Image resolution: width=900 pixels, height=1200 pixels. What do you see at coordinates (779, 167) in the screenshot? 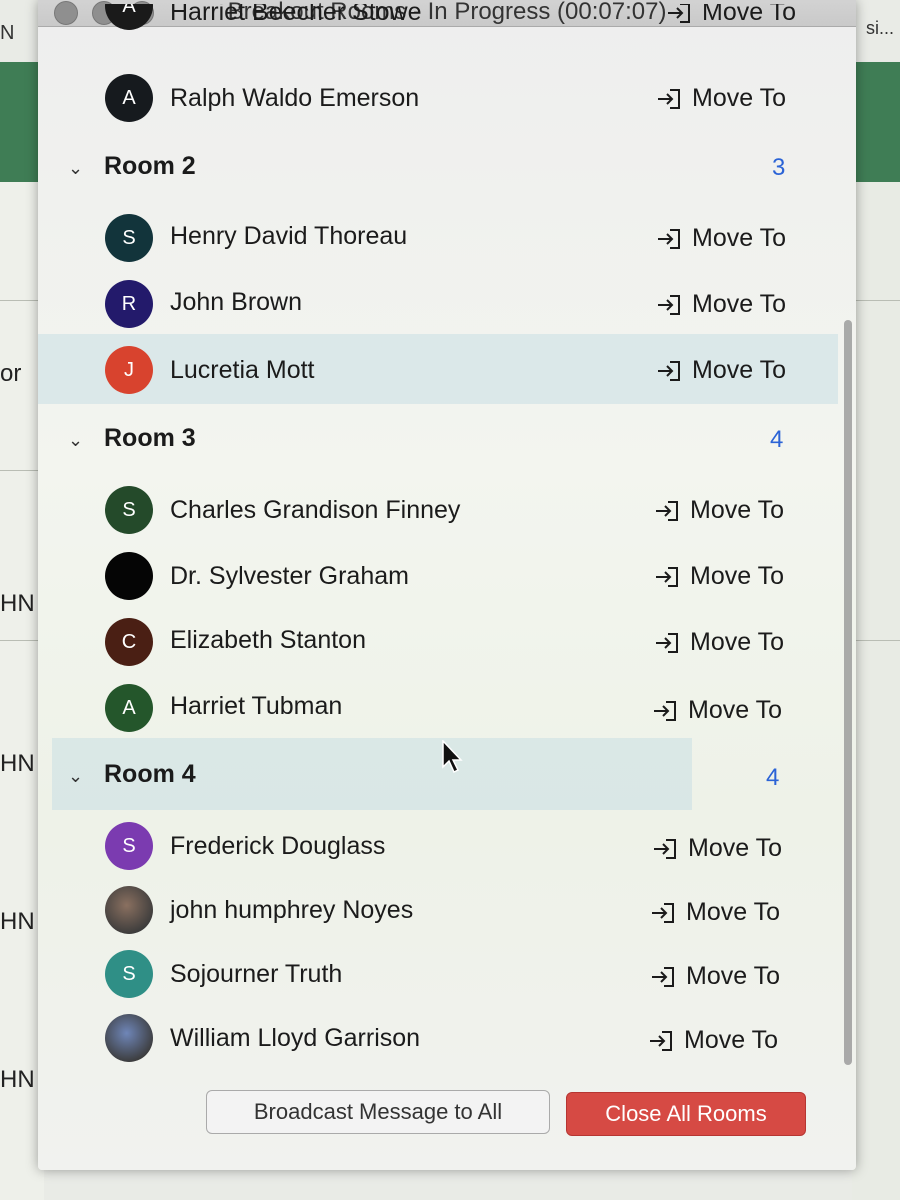
I see `room-participant-count: 3` at bounding box center [779, 167].